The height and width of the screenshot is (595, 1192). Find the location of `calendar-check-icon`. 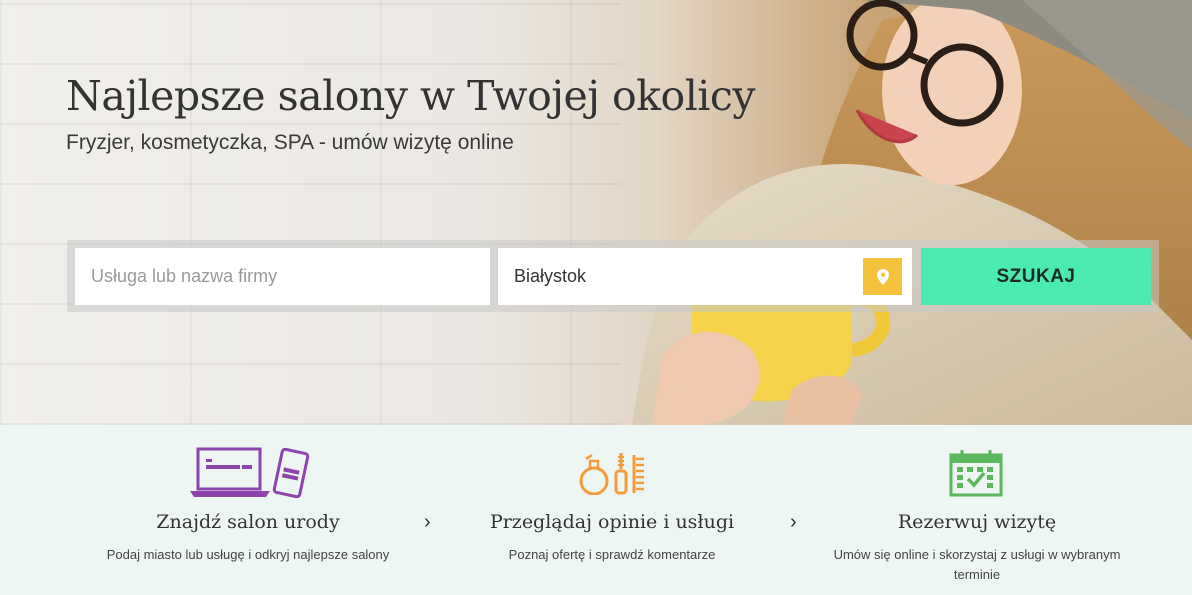

calendar-check-icon is located at coordinates (976, 473).